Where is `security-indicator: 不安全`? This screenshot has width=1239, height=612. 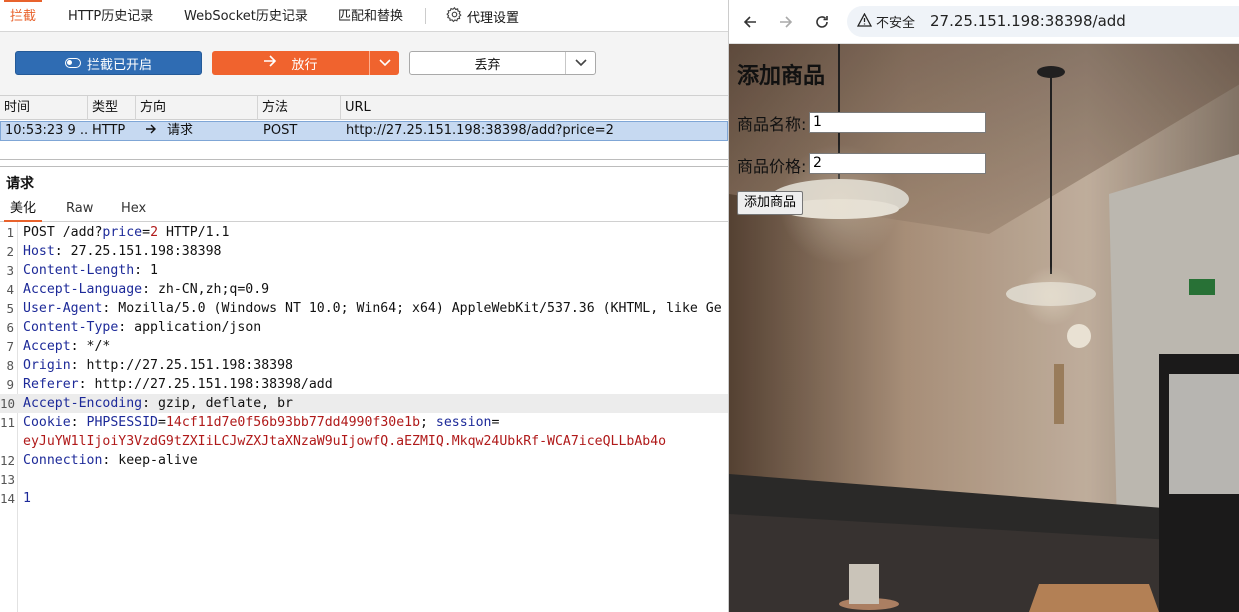
security-indicator: 不安全 is located at coordinates (886, 21).